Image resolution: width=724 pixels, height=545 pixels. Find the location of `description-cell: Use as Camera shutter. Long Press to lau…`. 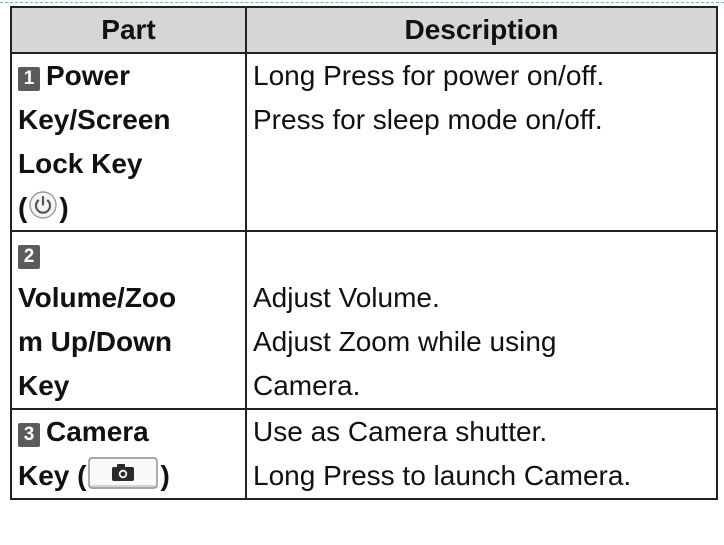

description-cell: Use as Camera shutter. Long Press to lau… is located at coordinates (481, 454).